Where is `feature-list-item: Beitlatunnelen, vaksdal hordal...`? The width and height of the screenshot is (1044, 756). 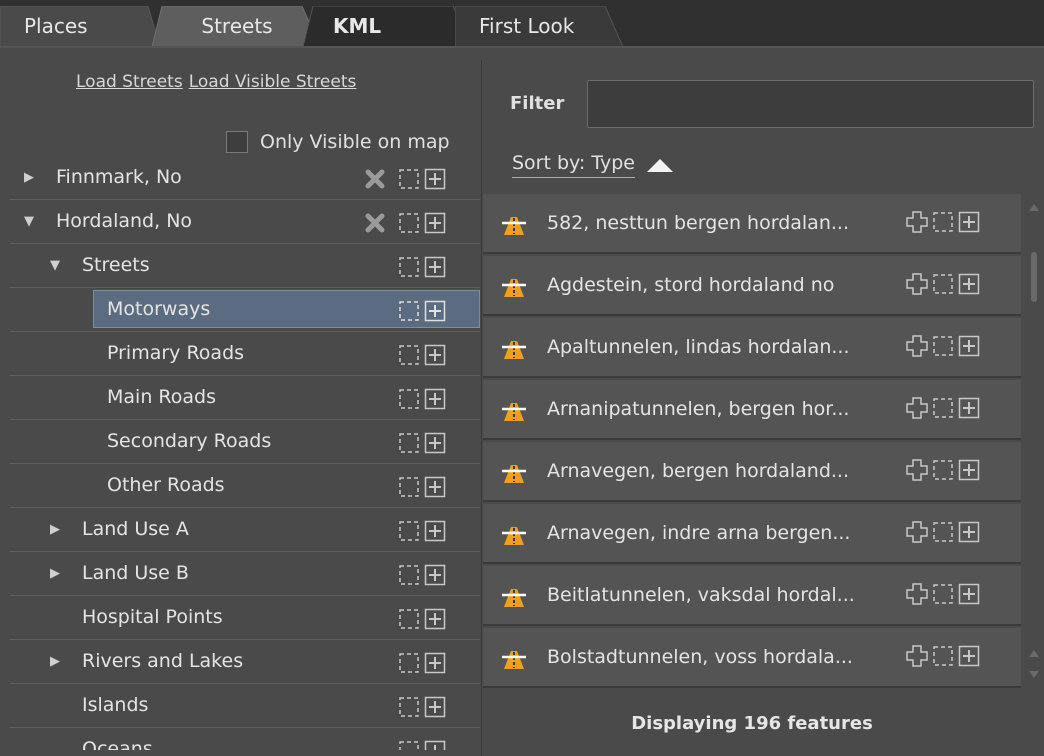
feature-list-item: Beitlatunnelen, vaksdal hordal... is located at coordinates (752, 596).